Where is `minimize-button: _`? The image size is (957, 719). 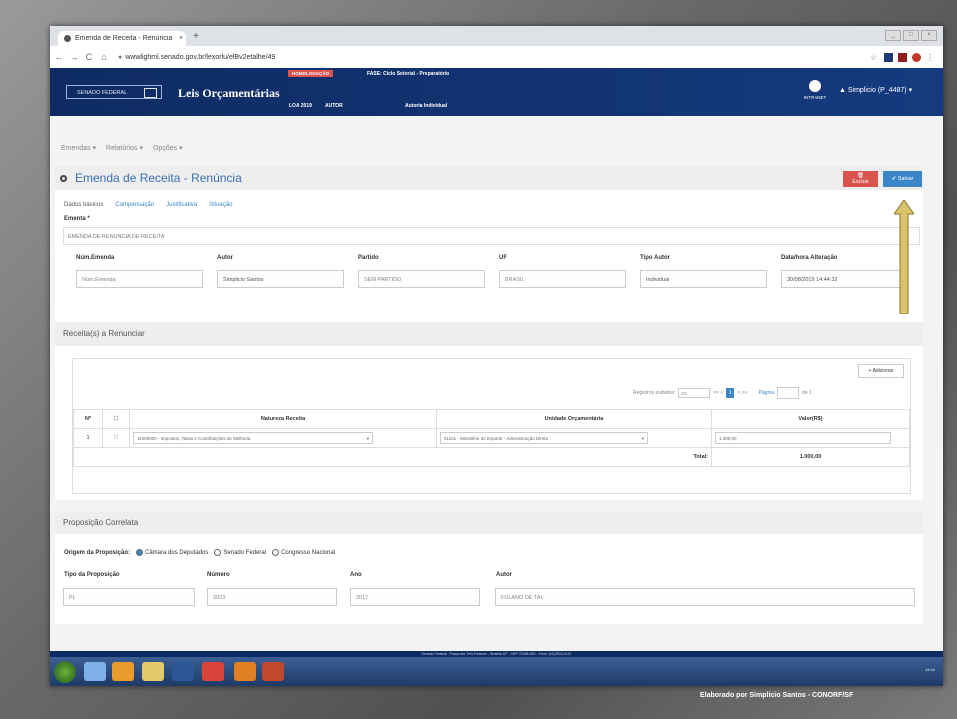
minimize-button: _ is located at coordinates (893, 35).